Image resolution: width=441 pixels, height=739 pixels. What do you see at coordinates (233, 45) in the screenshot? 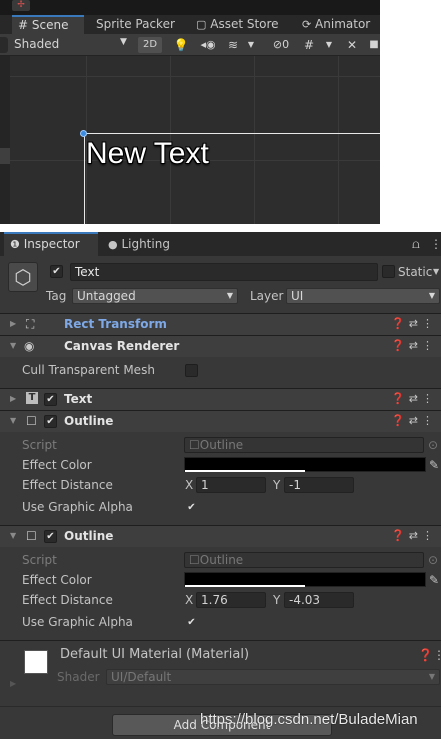
I see `effects-toggle-icon: ≋` at bounding box center [233, 45].